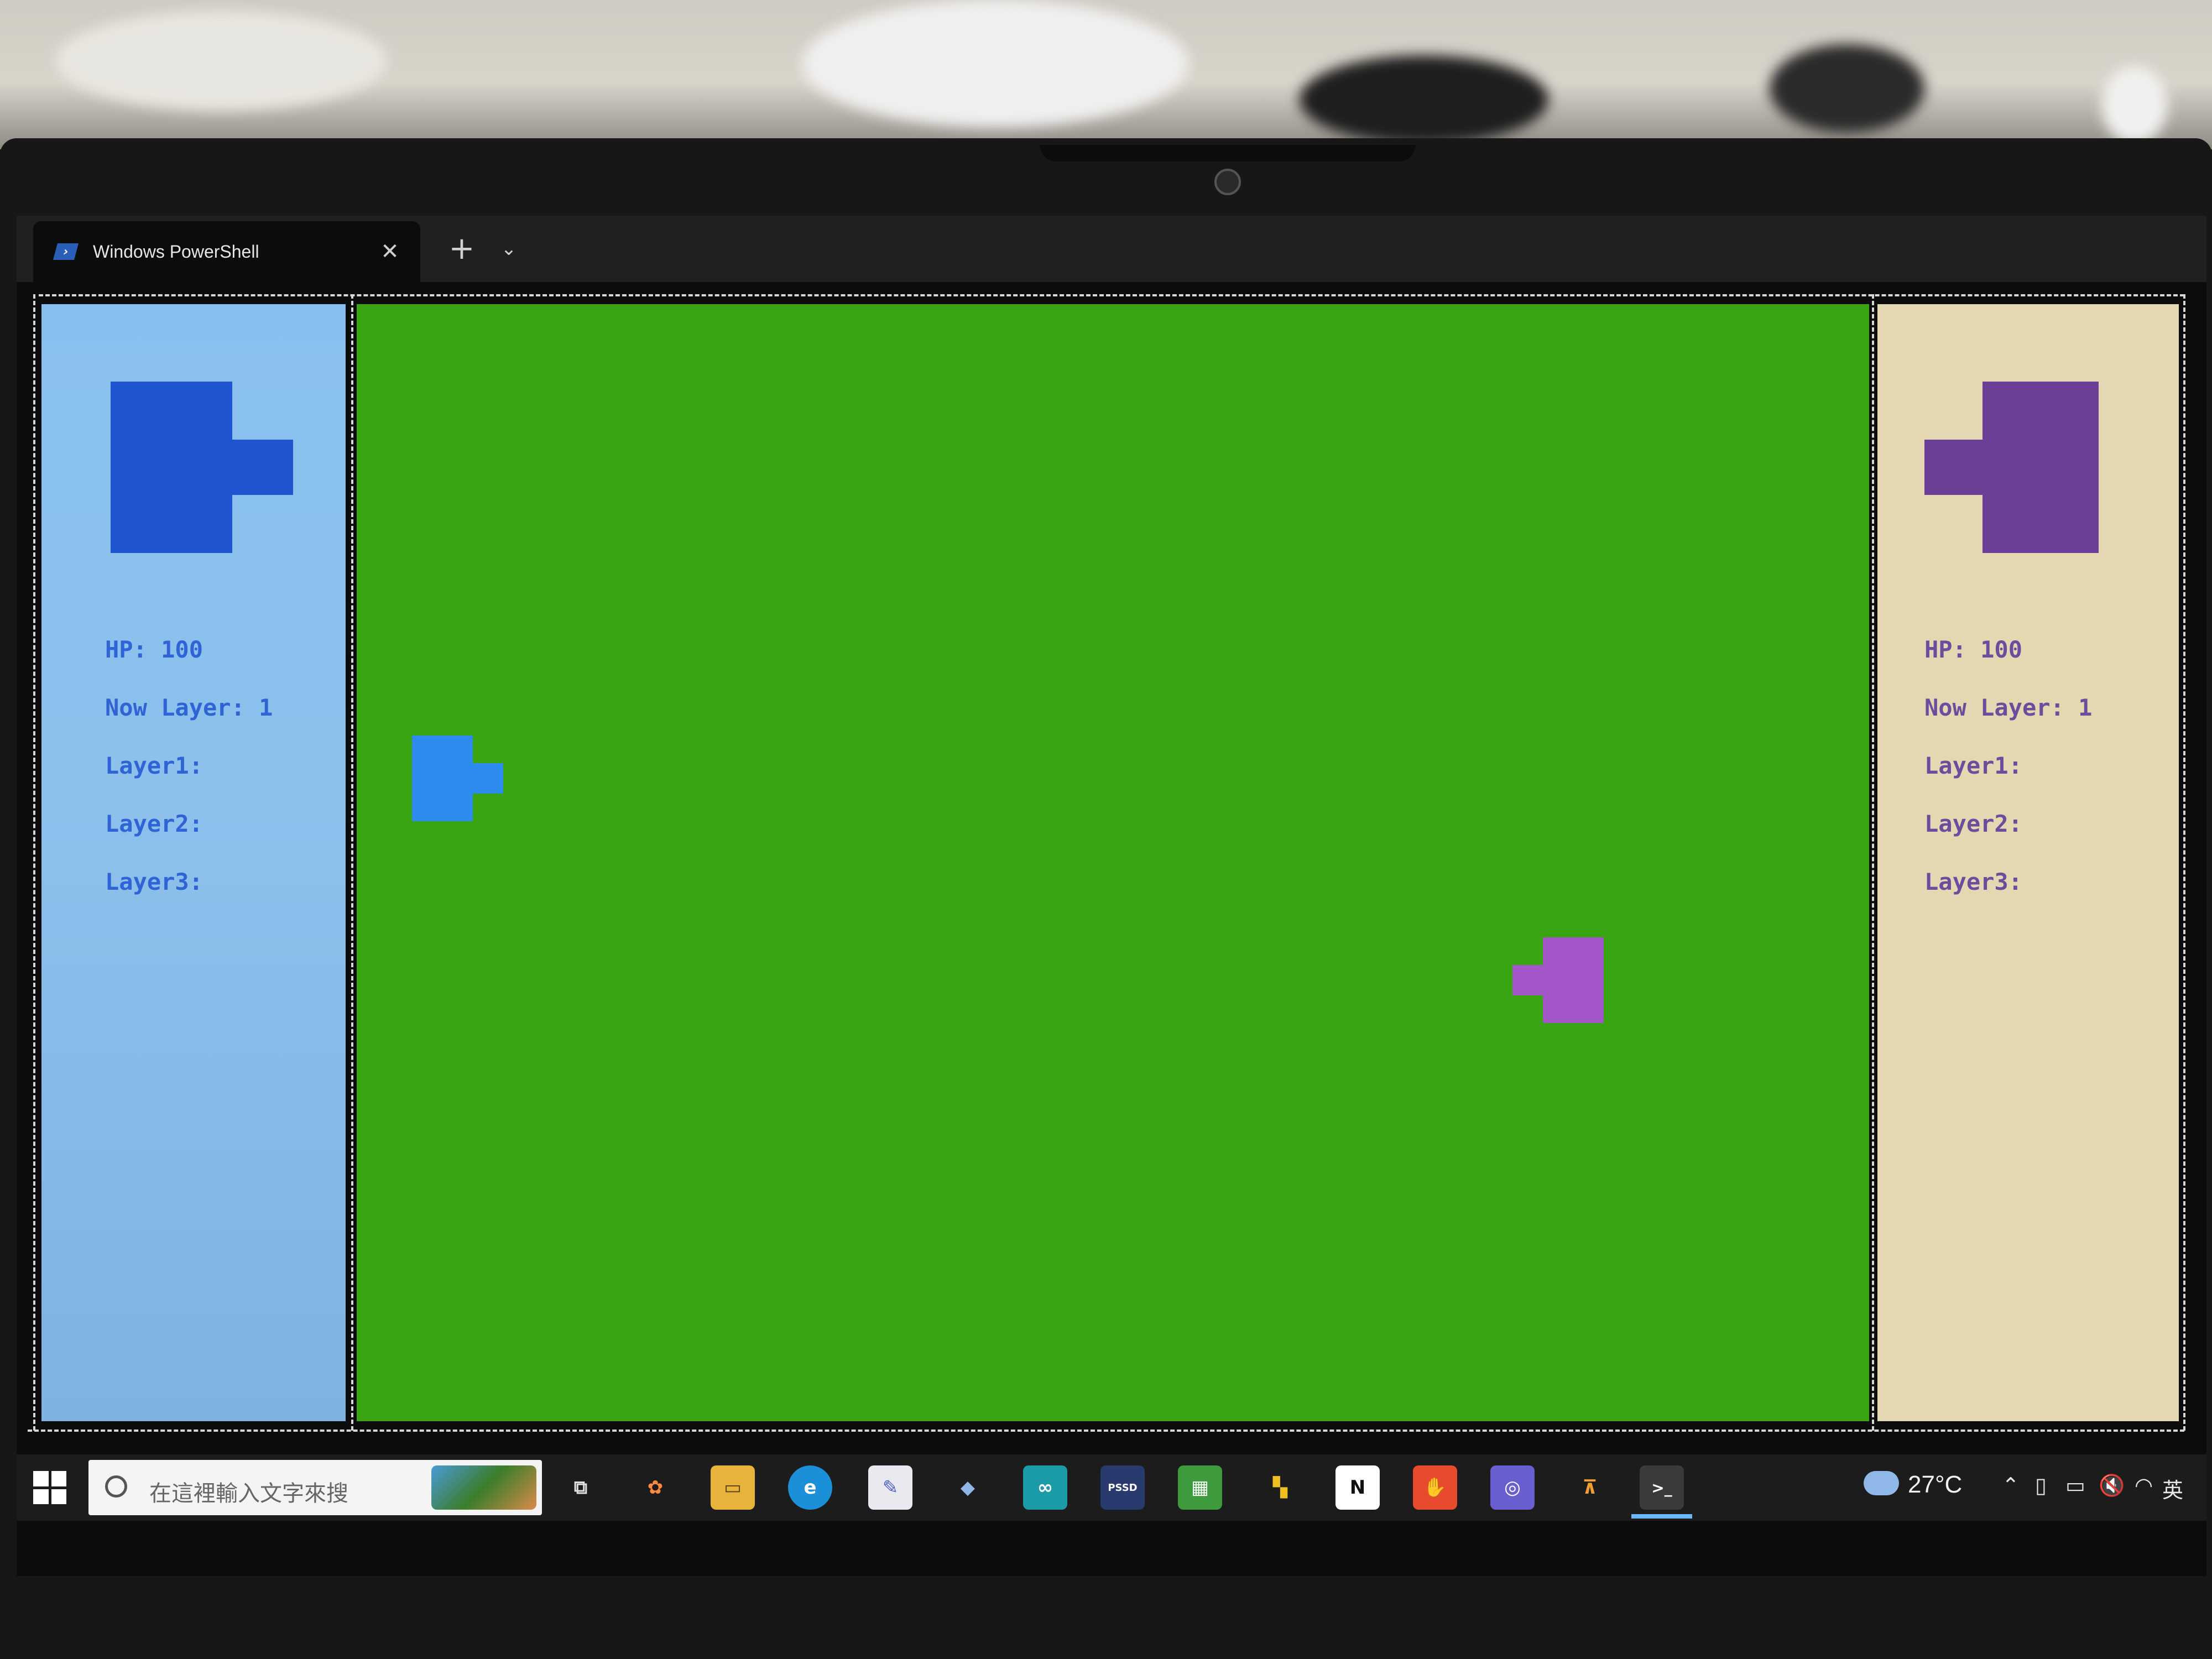 The width and height of the screenshot is (2212, 1659). What do you see at coordinates (1045, 1488) in the screenshot?
I see `arduino-icon: ∞` at bounding box center [1045, 1488].